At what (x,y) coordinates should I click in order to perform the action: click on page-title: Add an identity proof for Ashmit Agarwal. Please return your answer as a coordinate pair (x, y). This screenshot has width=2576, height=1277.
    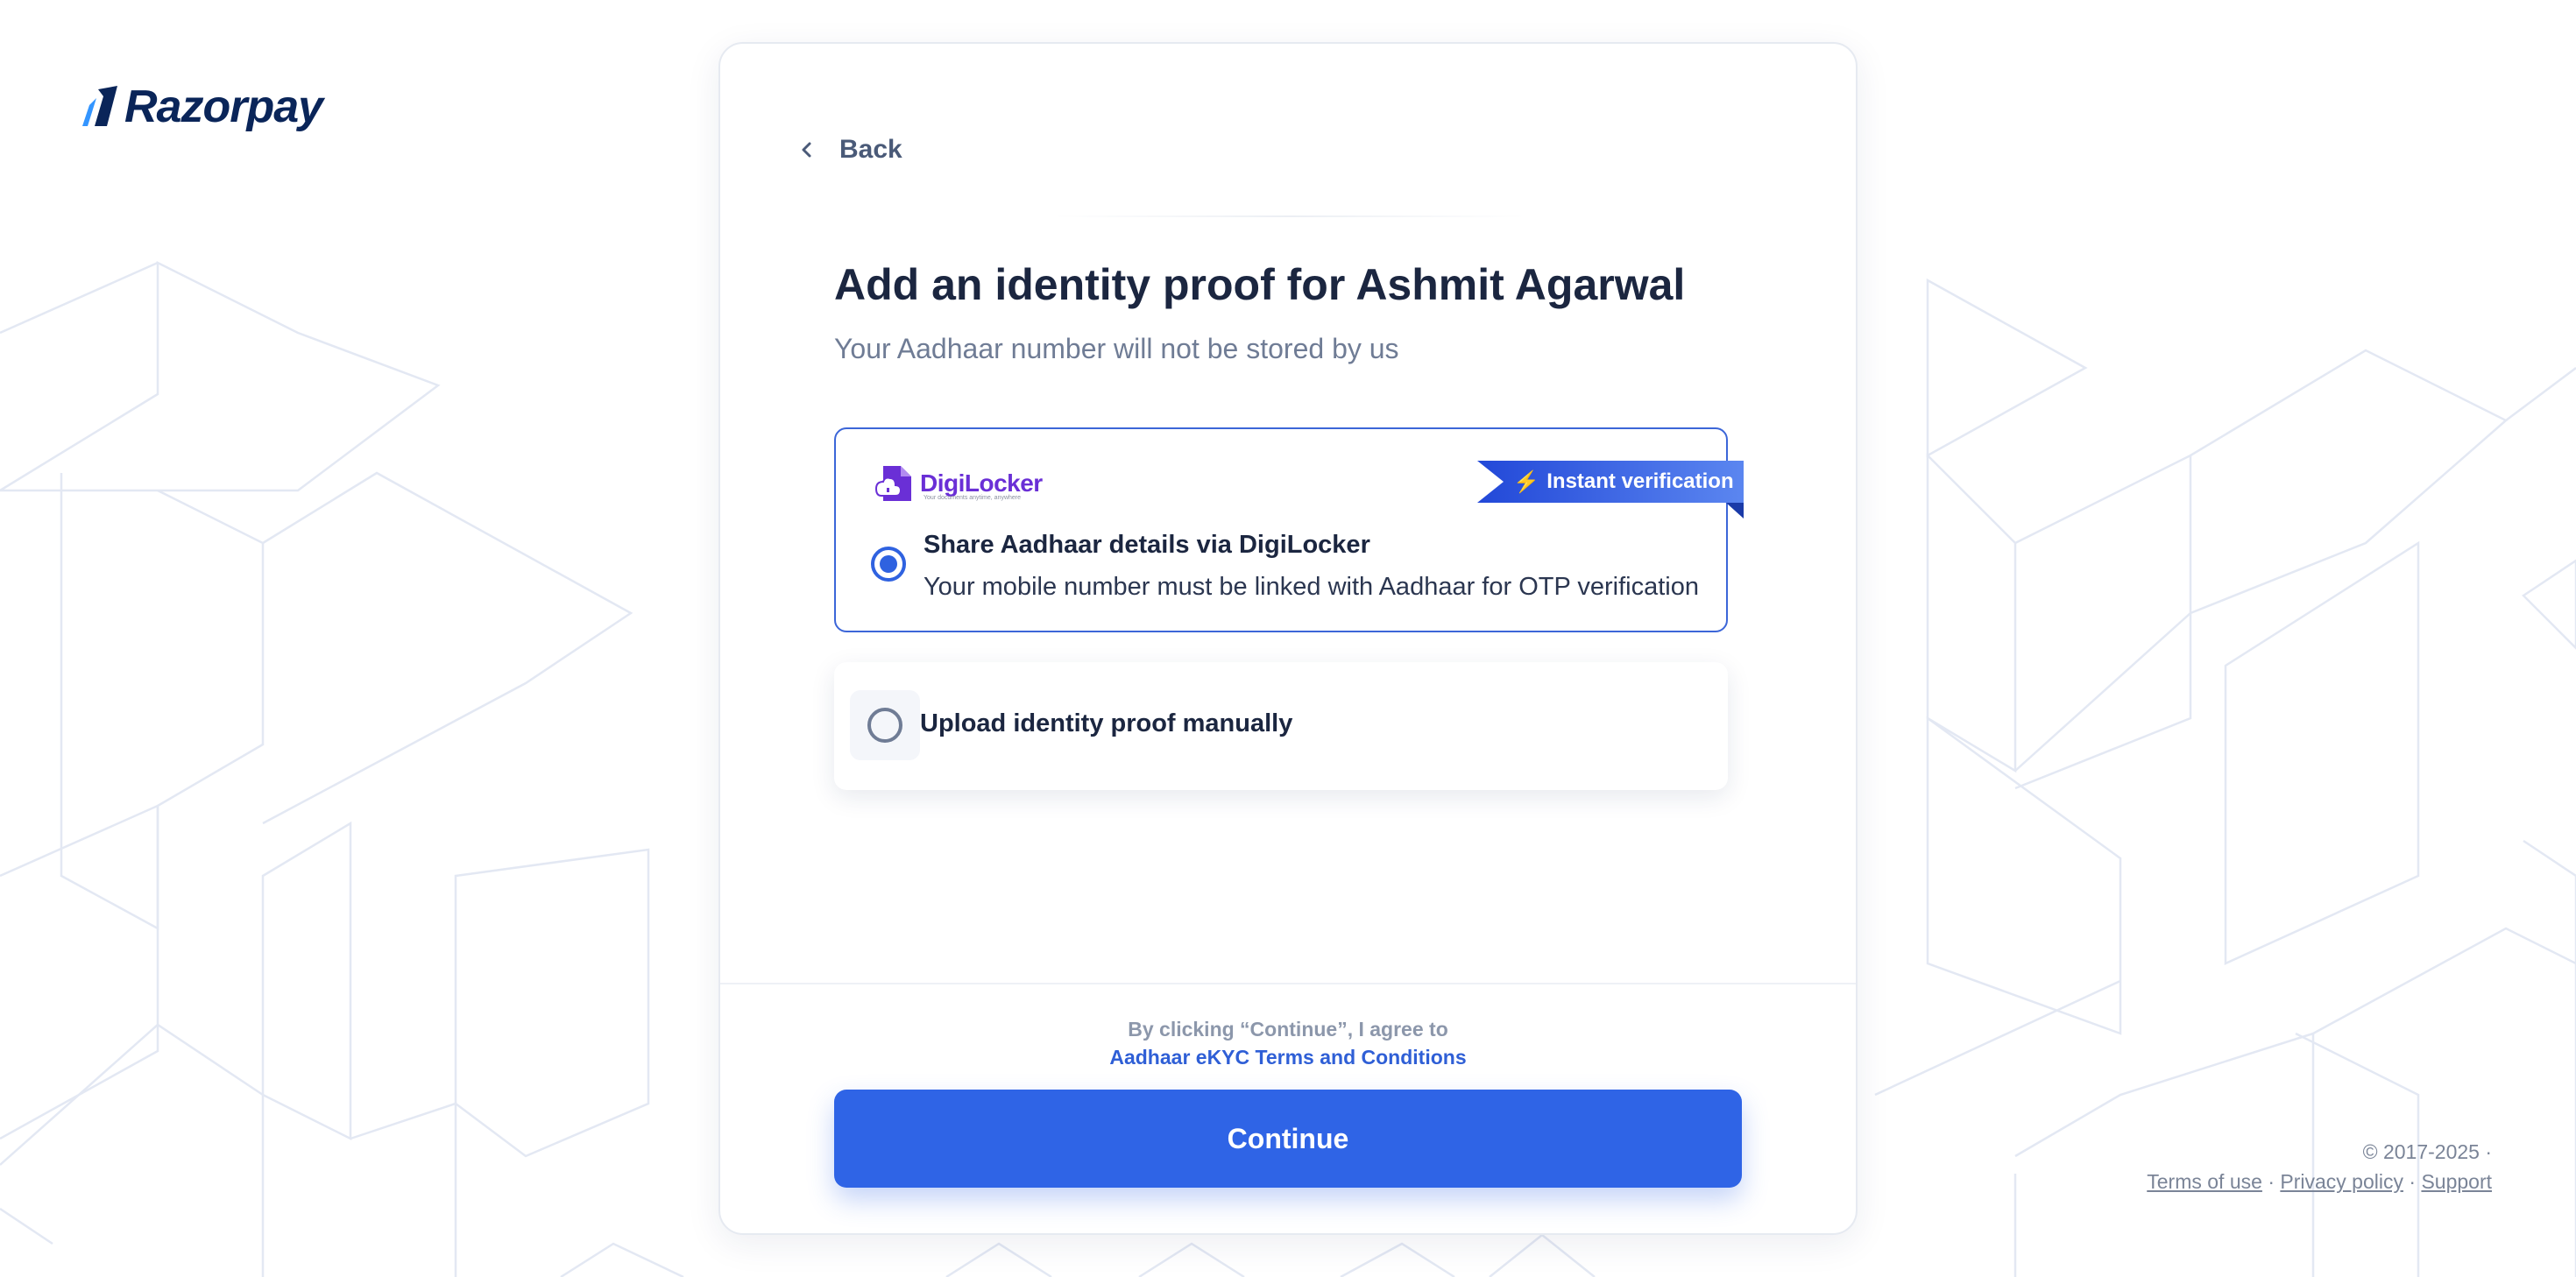
    Looking at the image, I should click on (1260, 284).